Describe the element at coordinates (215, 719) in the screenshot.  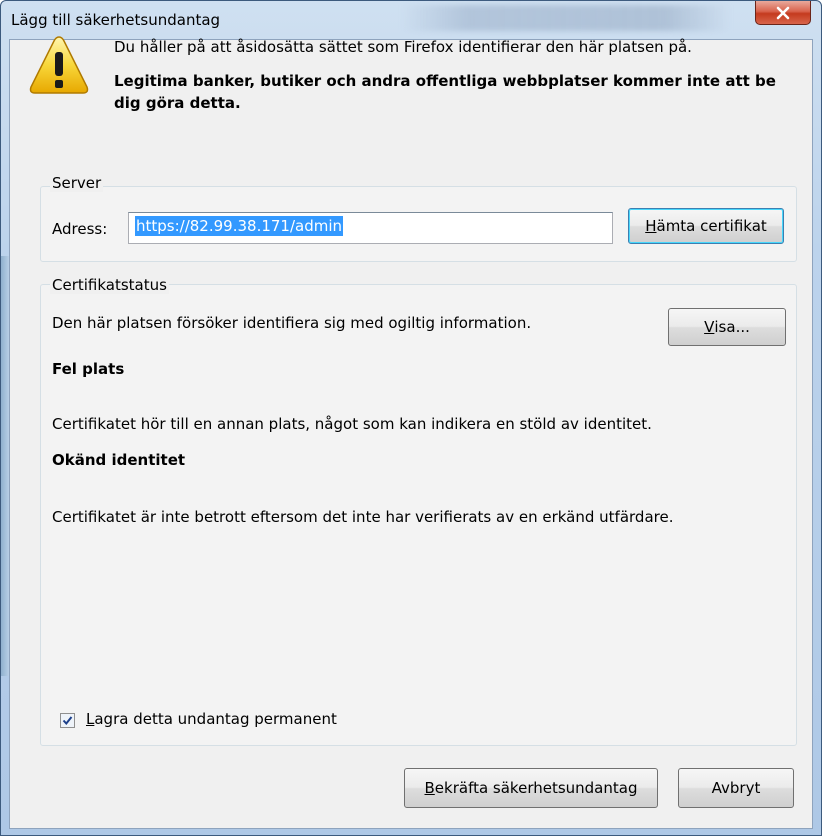
I see `permanent-label-text: agra detta undantag permanent` at that location.